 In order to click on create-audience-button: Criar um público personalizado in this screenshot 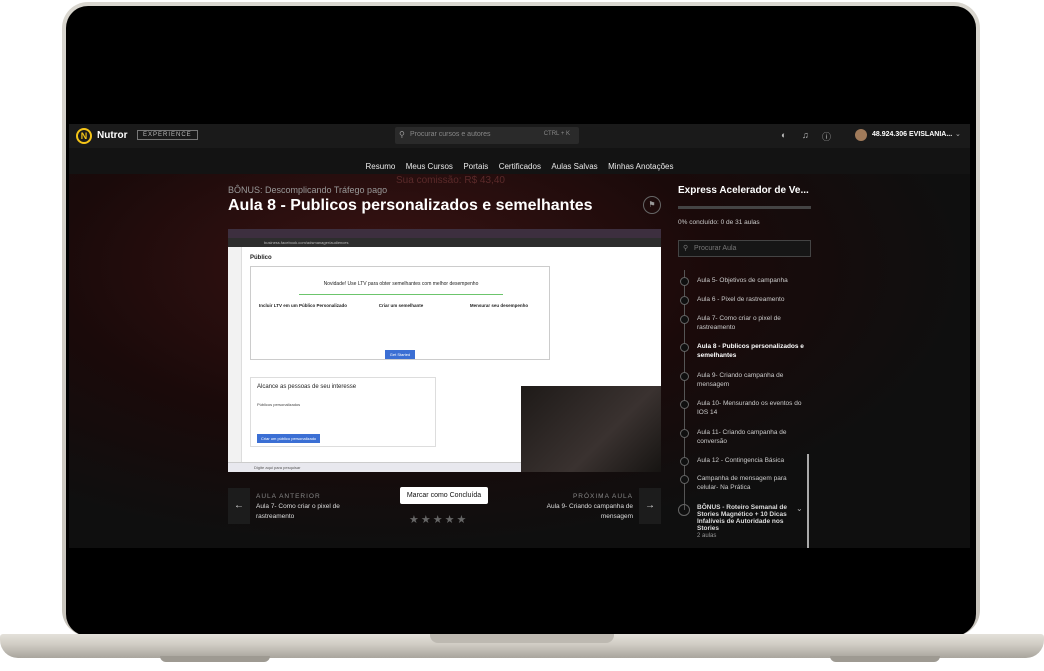, I will do `click(289, 438)`.